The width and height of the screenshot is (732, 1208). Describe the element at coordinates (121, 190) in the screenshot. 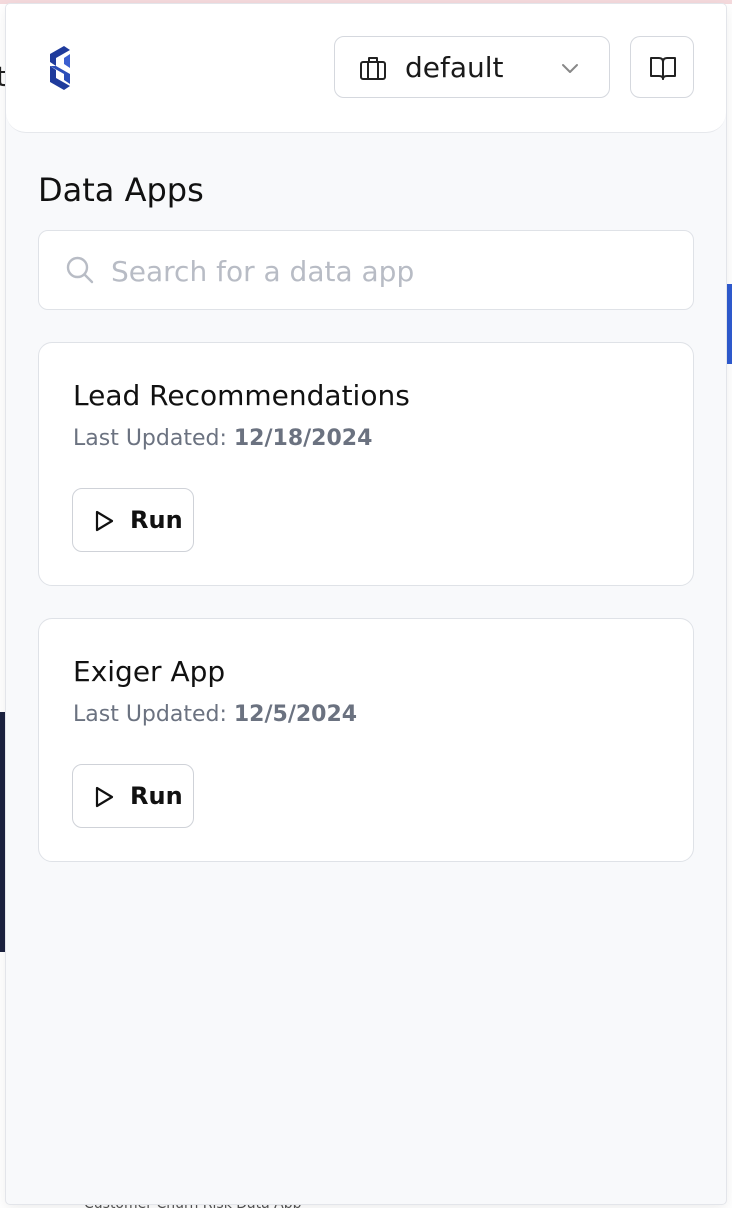

I see `page-title: Data Apps` at that location.